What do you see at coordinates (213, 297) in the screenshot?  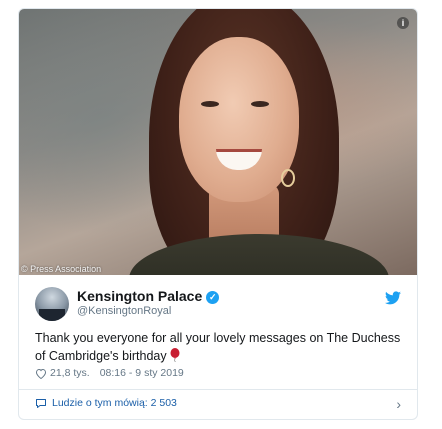 I see `verified-badge-icon: ✓` at bounding box center [213, 297].